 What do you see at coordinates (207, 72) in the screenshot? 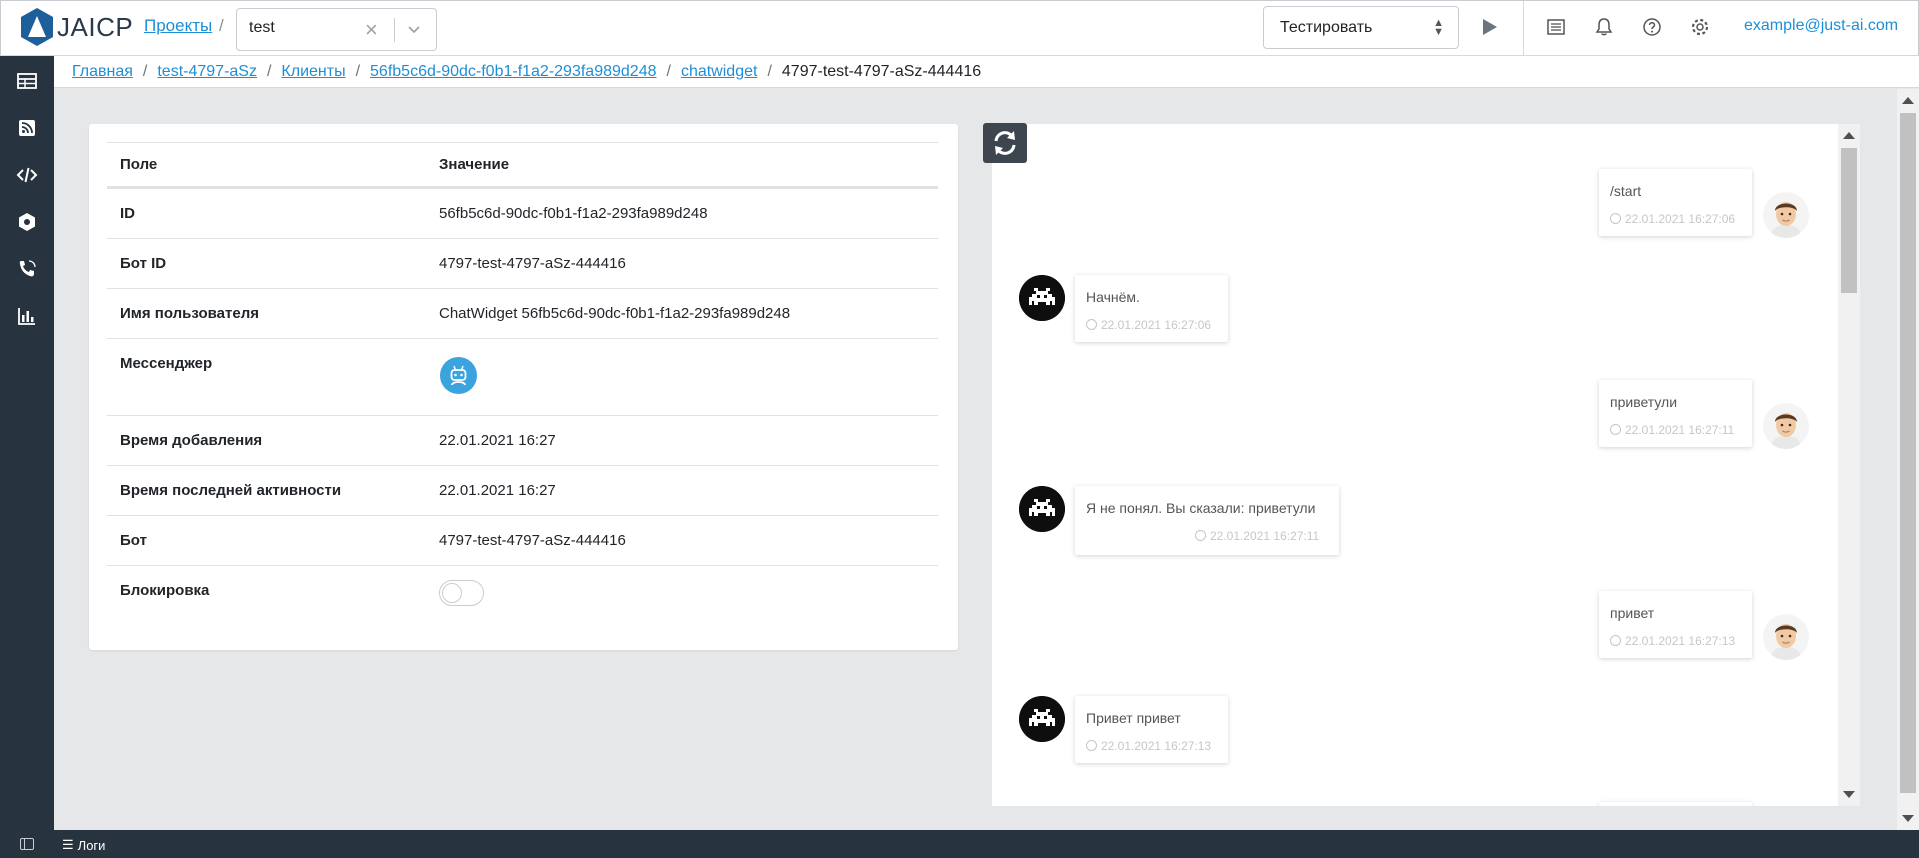
I see `breadcrumb-project: test-4797-aSz` at bounding box center [207, 72].